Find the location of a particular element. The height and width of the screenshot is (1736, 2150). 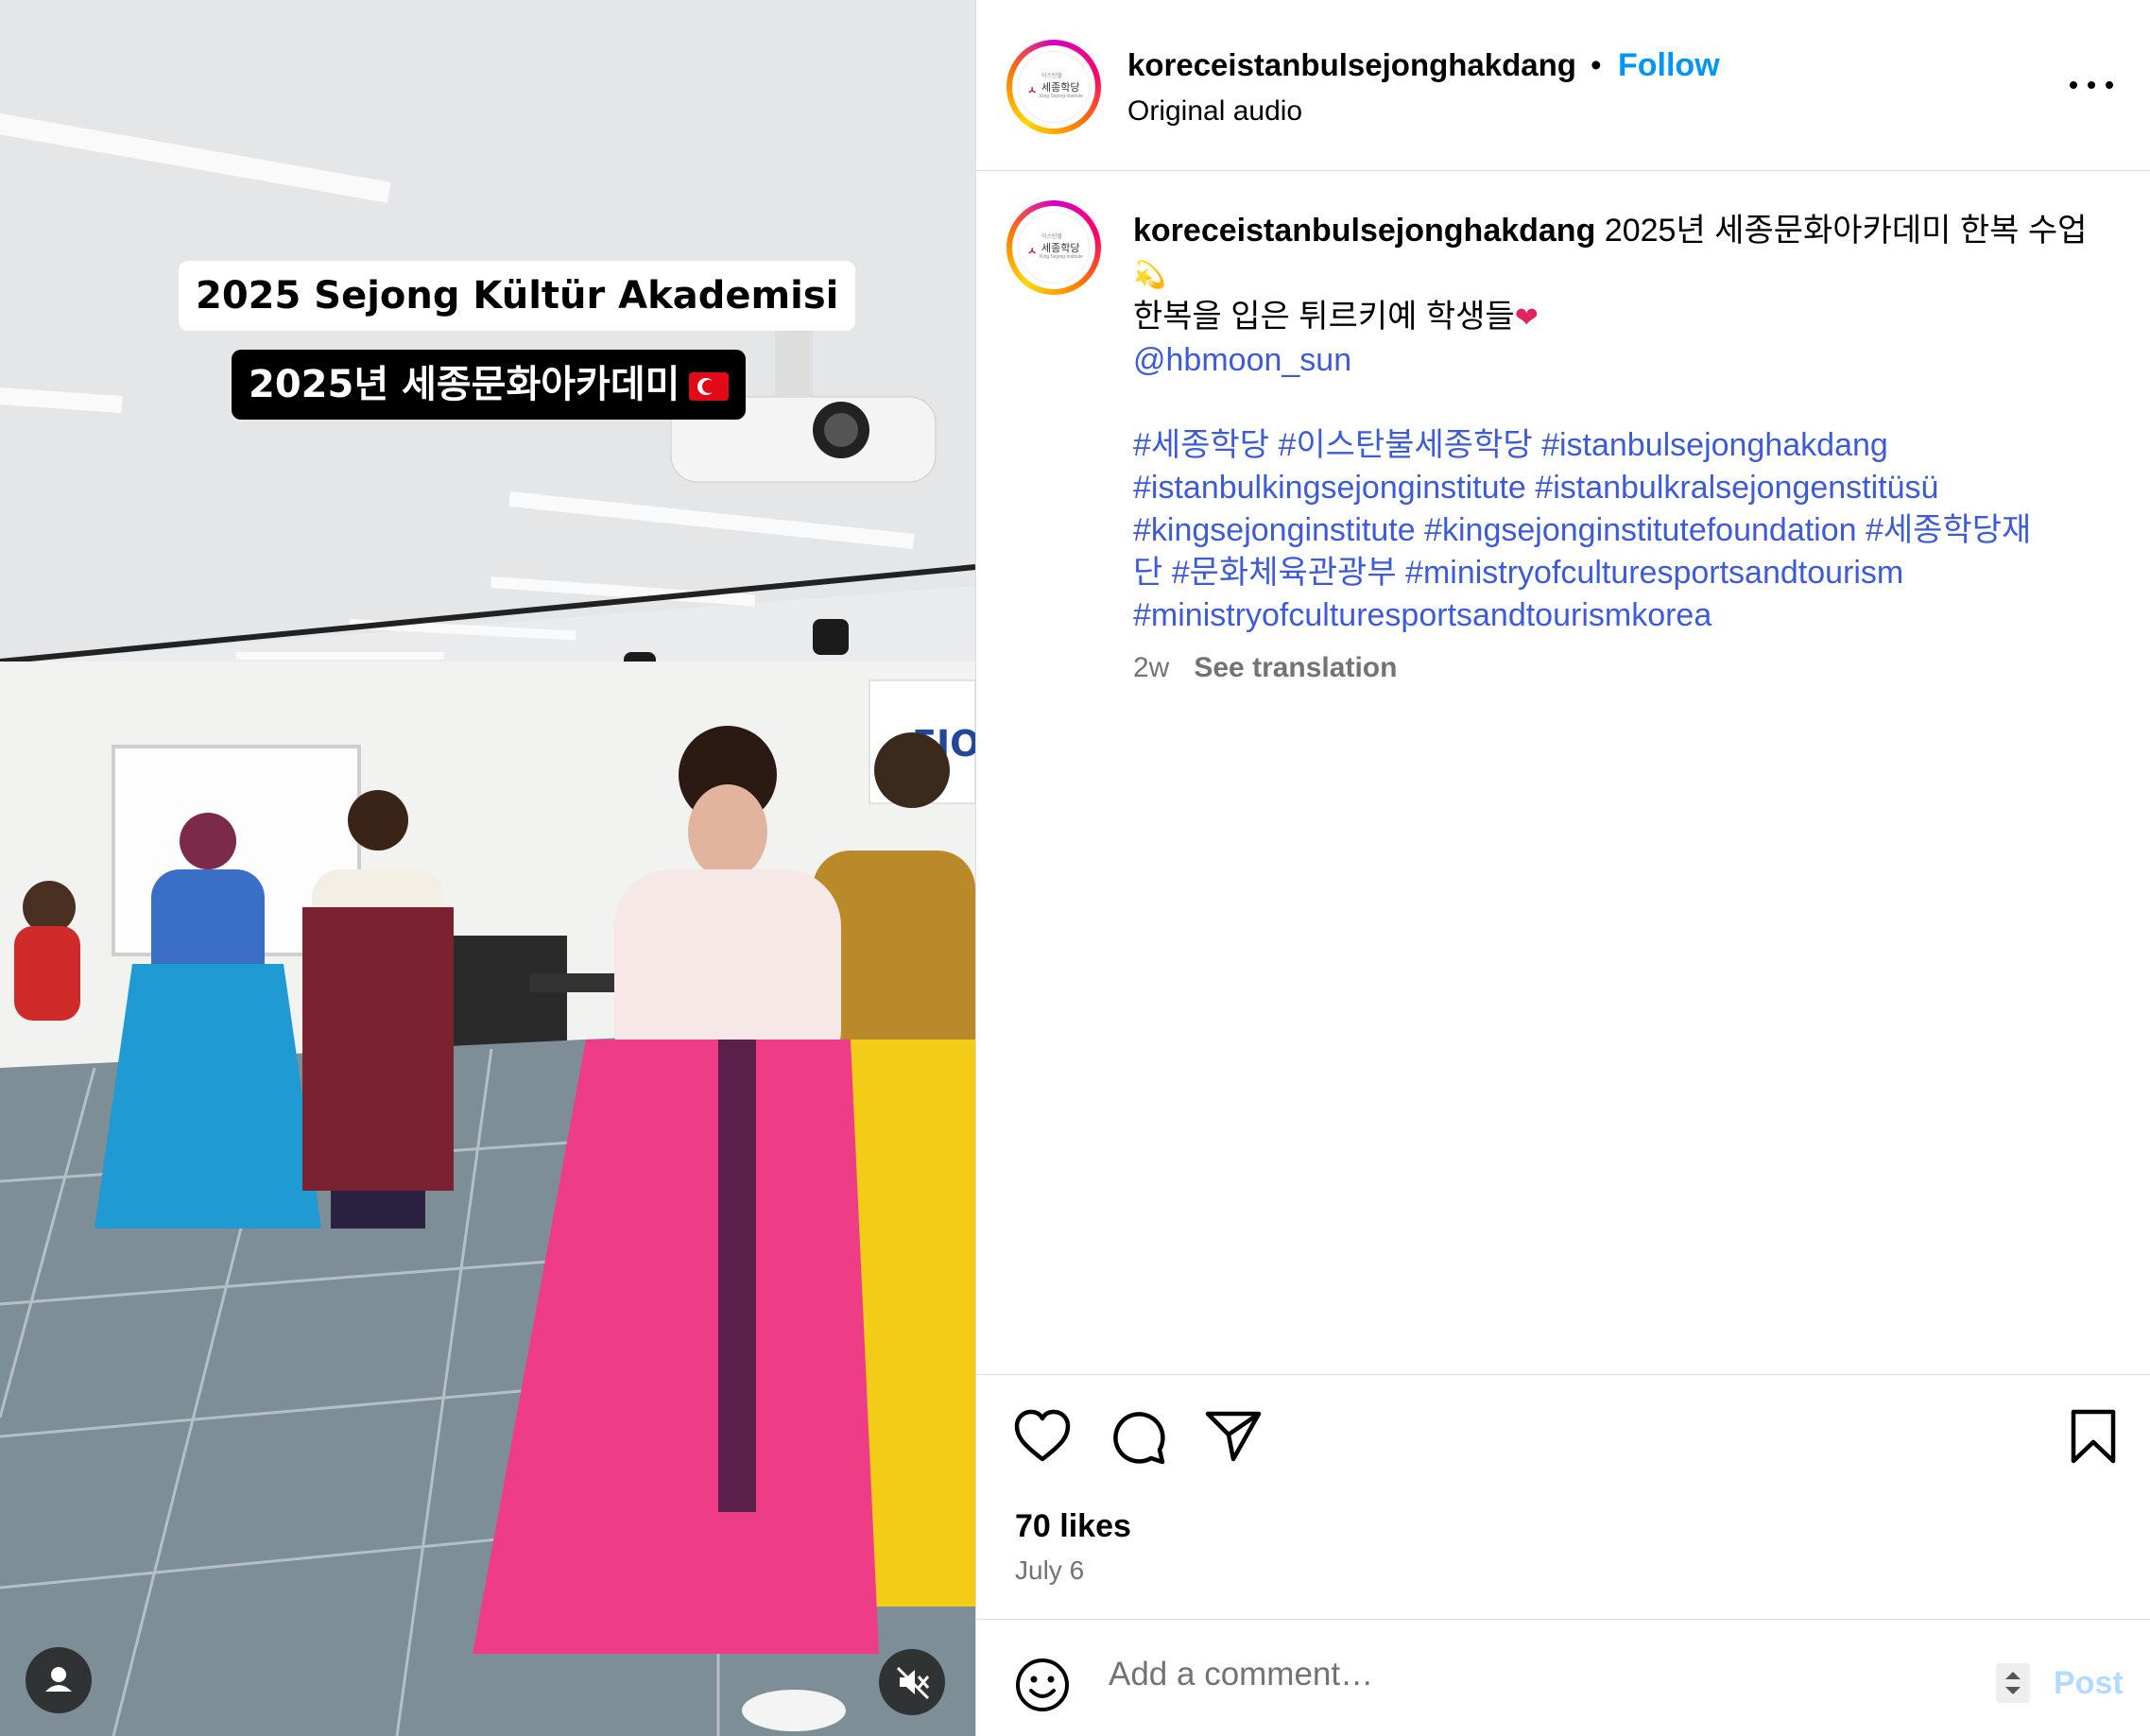

turkey-flag-icon is located at coordinates (710, 386).